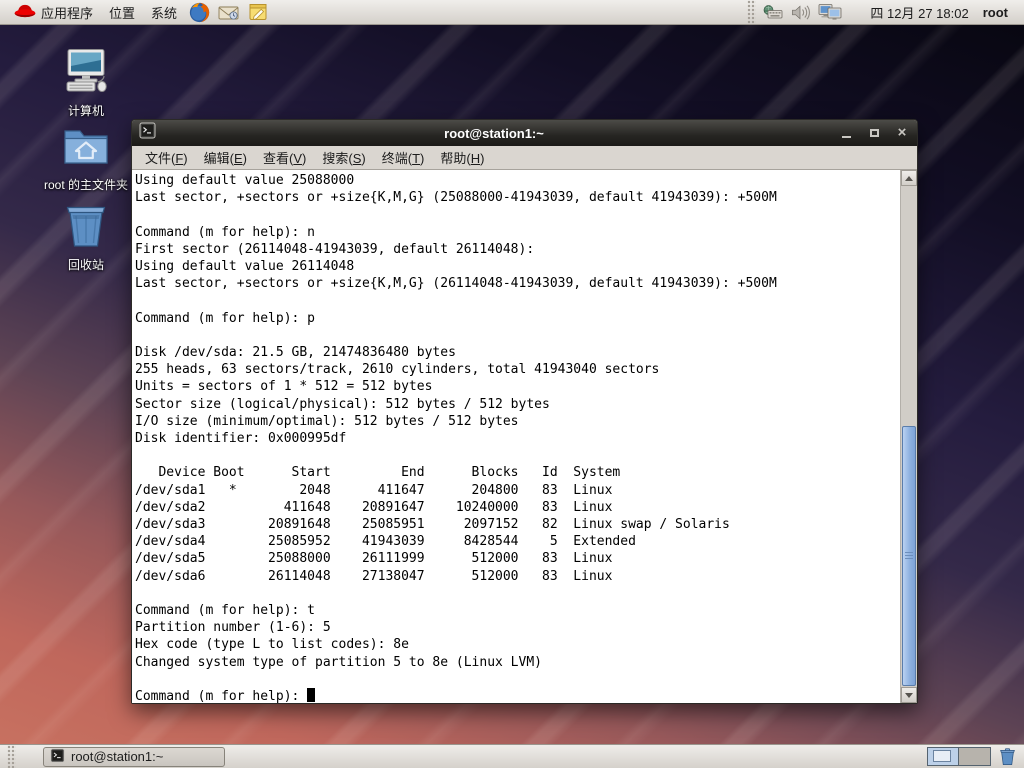 This screenshot has width=1024, height=768. I want to click on maximize-button, so click(874, 133).